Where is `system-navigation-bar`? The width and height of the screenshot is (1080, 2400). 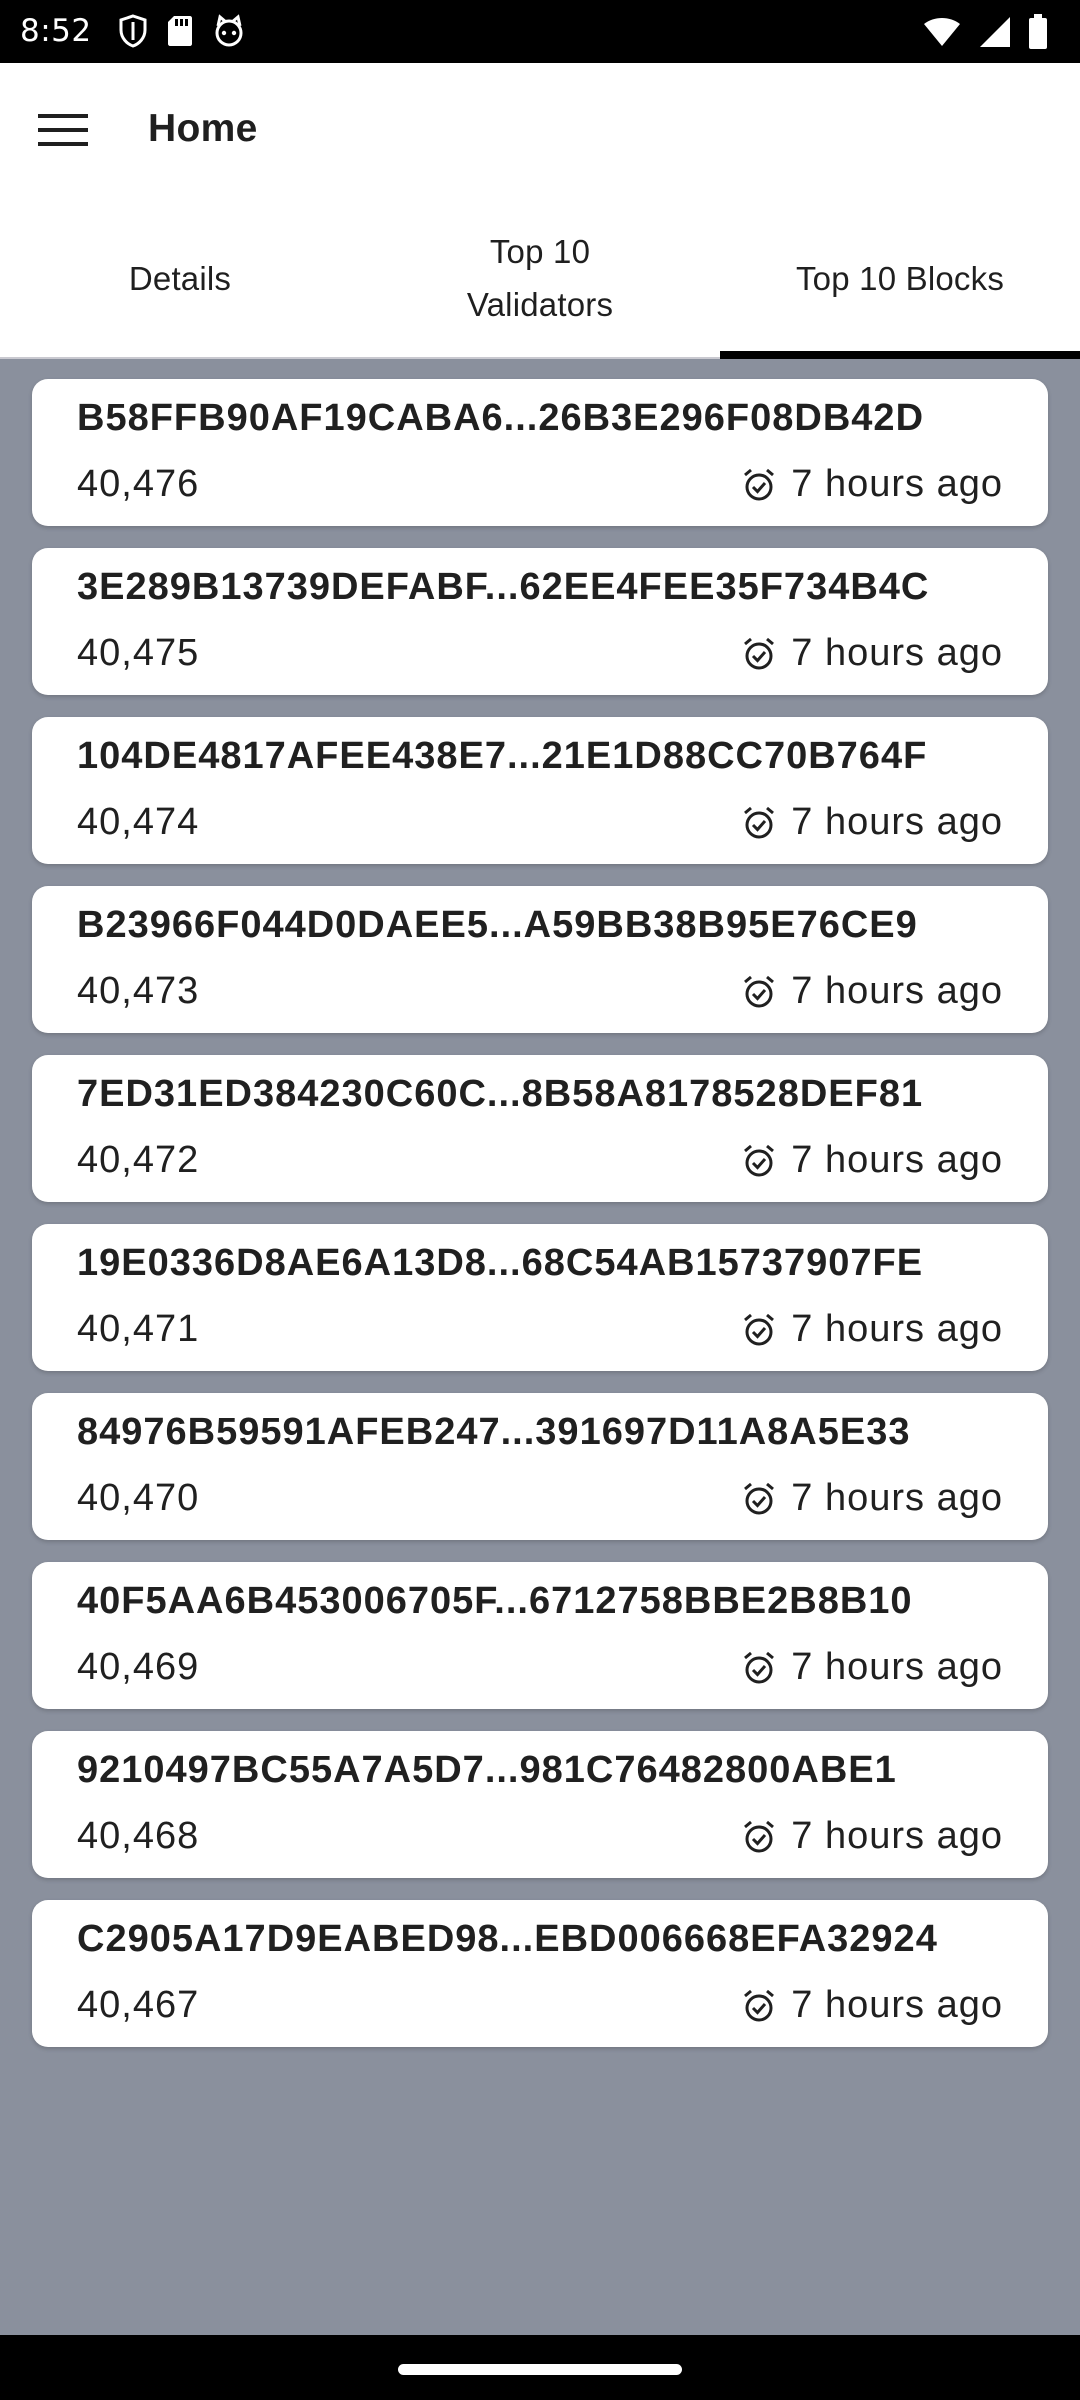
system-navigation-bar is located at coordinates (540, 2367).